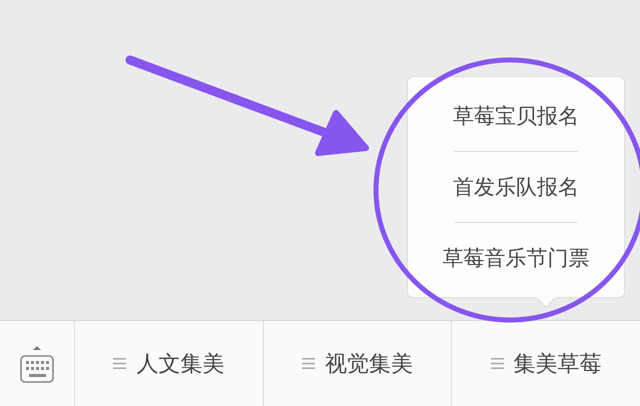  I want to click on submenu-item: 草莓音乐节门票, so click(516, 258).